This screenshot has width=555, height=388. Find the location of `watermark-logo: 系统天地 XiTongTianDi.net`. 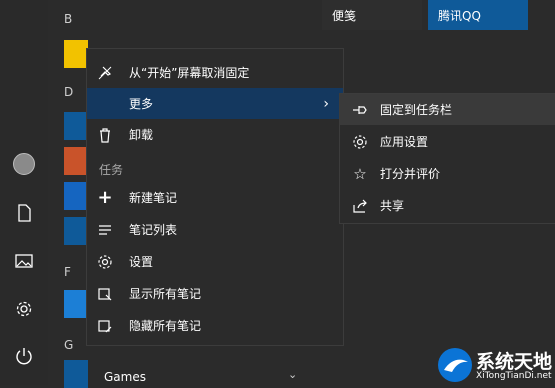

watermark-logo: 系统天地 XiTongTianDi.net is located at coordinates (495, 365).